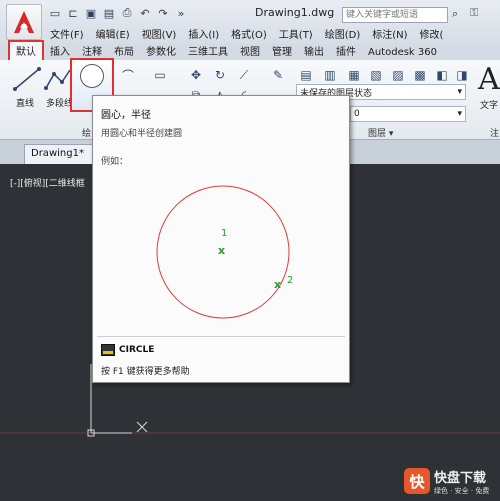 This screenshot has width=500, height=501. Describe the element at coordinates (126, 115) in the screenshot. I see `tooltip-title: 圆心，半径` at that location.